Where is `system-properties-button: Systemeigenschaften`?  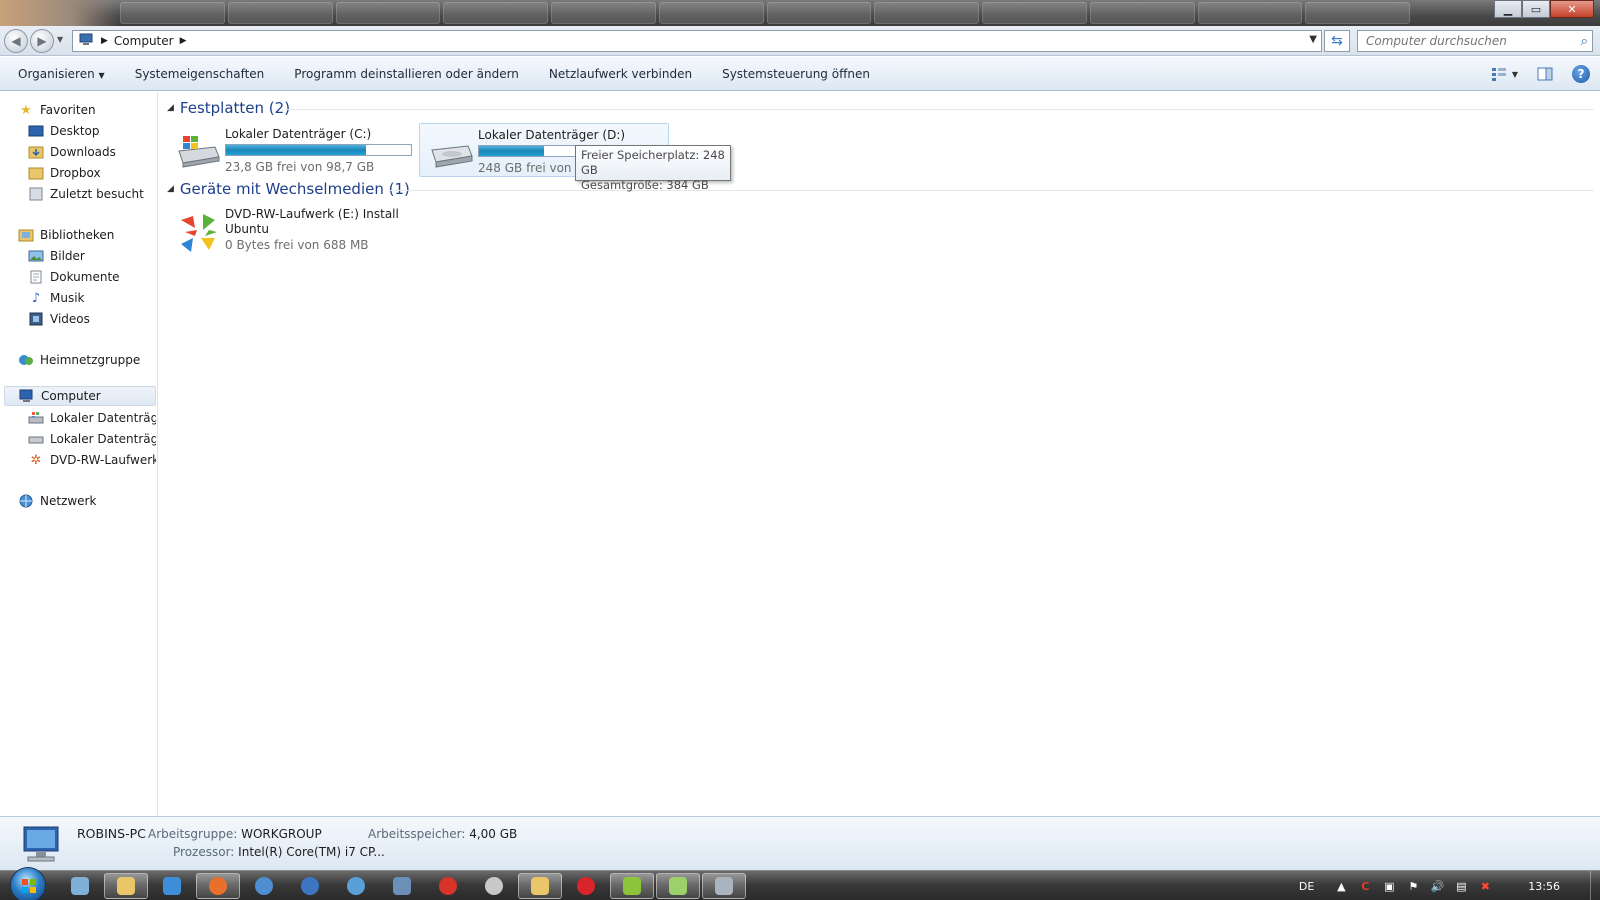 system-properties-button: Systemeigenschaften is located at coordinates (200, 74).